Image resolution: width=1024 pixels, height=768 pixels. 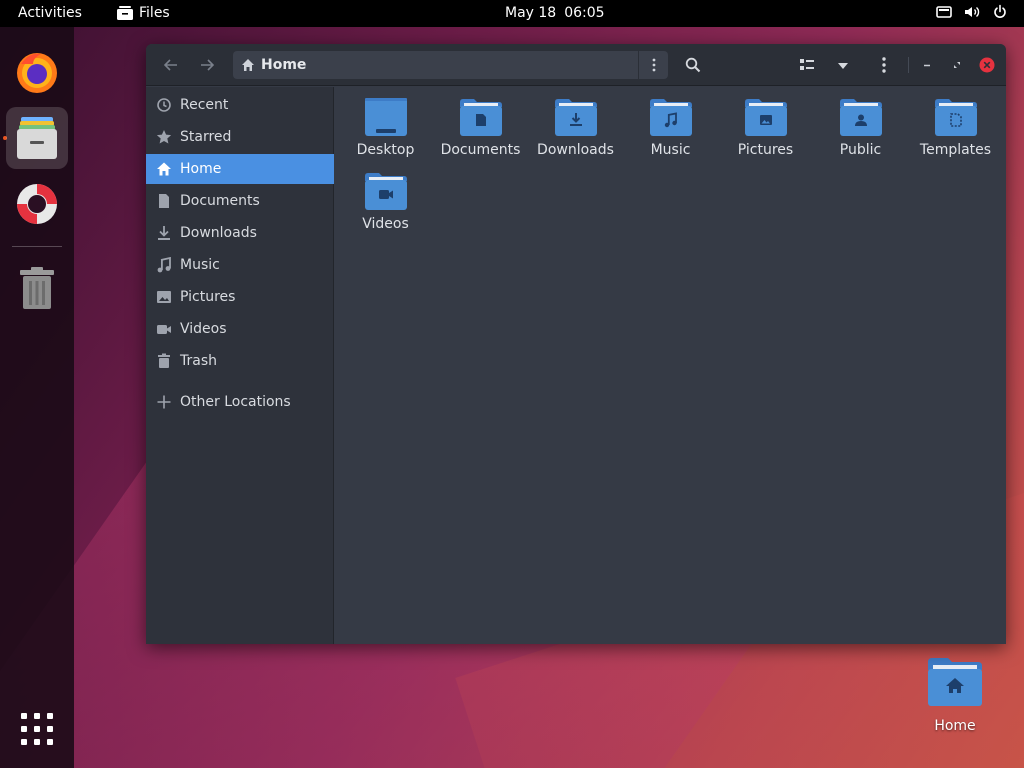 What do you see at coordinates (164, 329) in the screenshot?
I see `video-icon` at bounding box center [164, 329].